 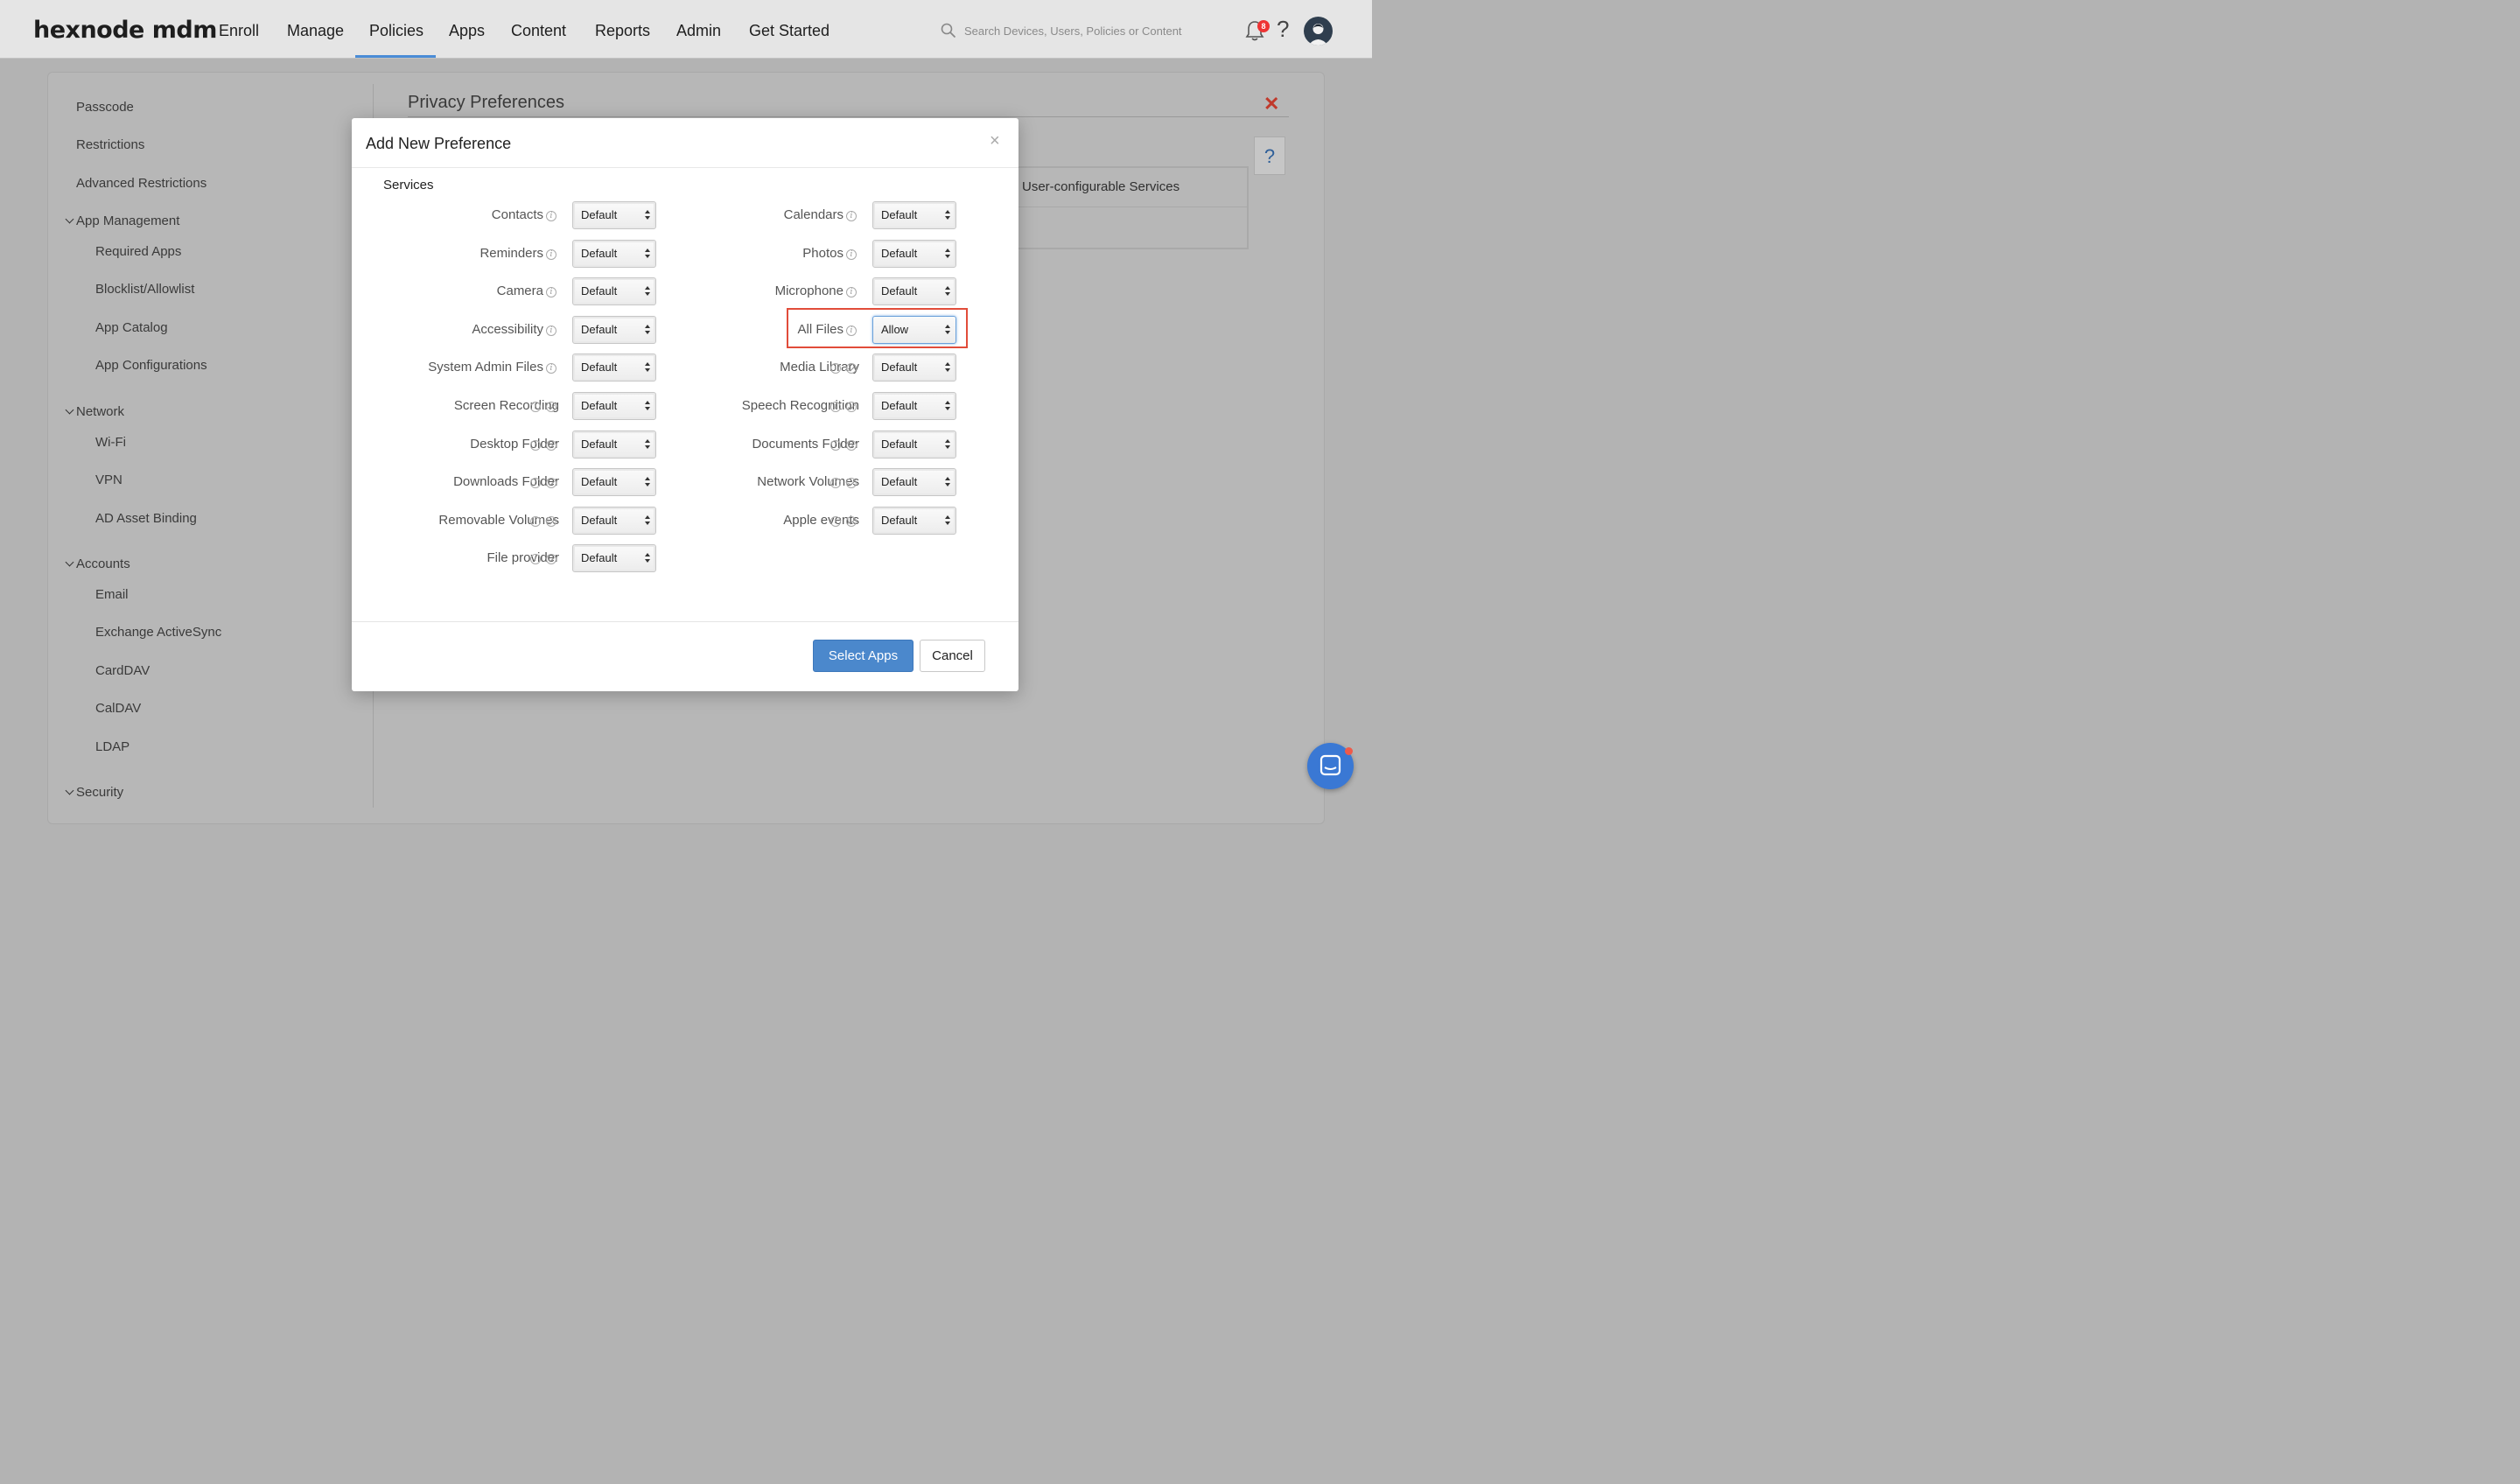 I want to click on service-label-downloads-folder: Downloads Folder, so click(x=506, y=482).